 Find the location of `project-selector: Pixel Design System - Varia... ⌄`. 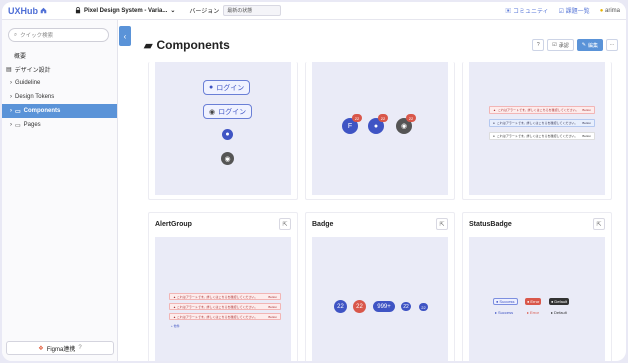

project-selector: Pixel Design System - Varia... ⌄ is located at coordinates (125, 10).